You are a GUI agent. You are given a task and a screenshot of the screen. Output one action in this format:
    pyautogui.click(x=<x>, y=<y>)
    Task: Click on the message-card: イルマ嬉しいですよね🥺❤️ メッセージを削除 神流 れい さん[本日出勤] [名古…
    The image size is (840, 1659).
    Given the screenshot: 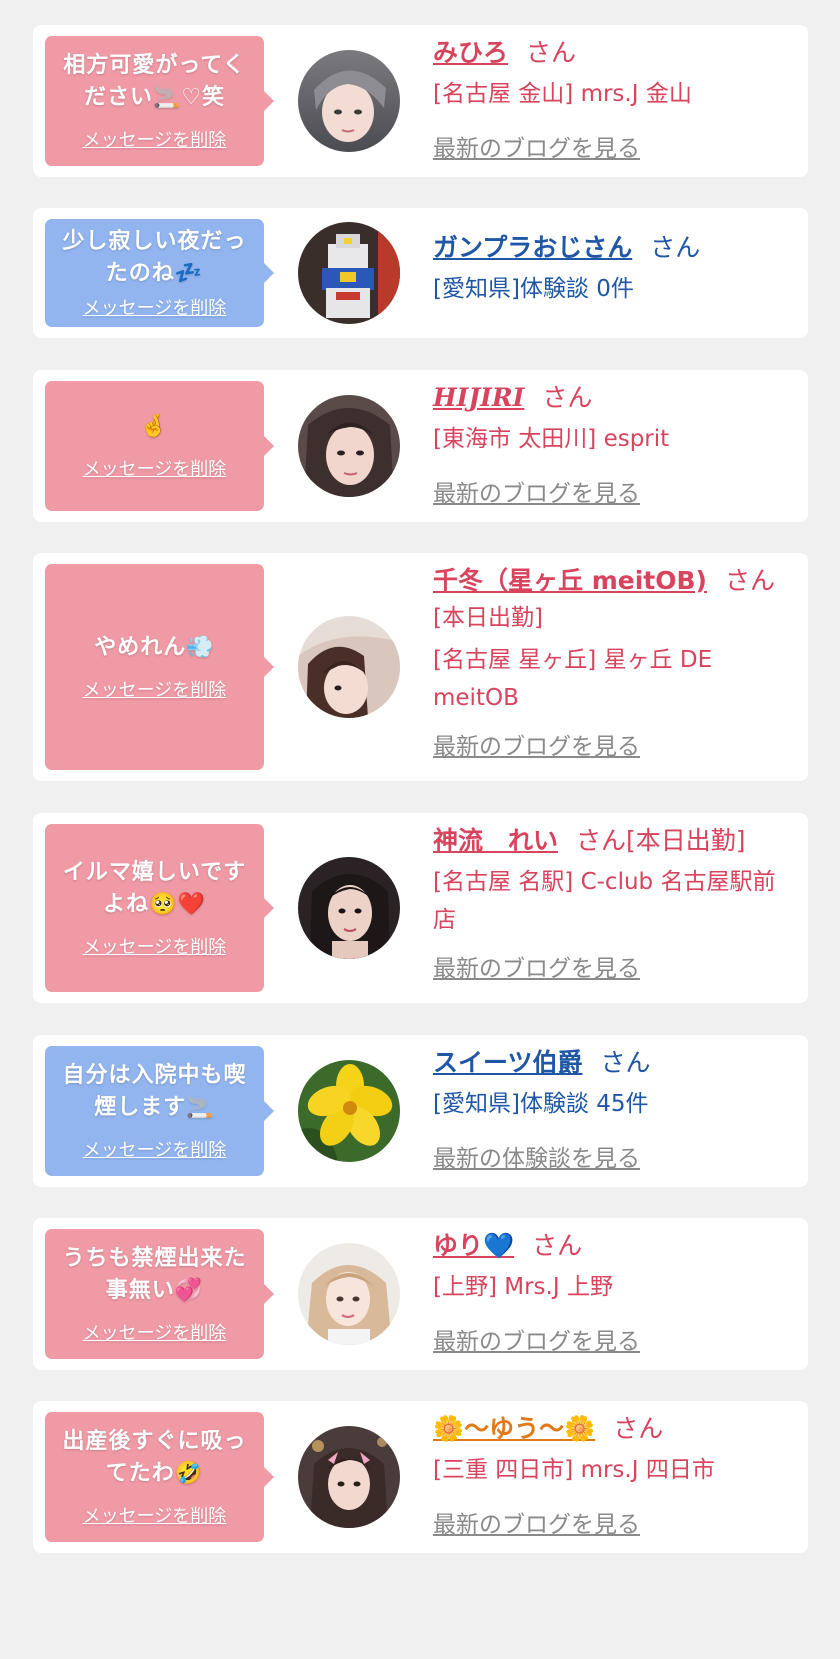 What is the action you would take?
    pyautogui.click(x=420, y=908)
    